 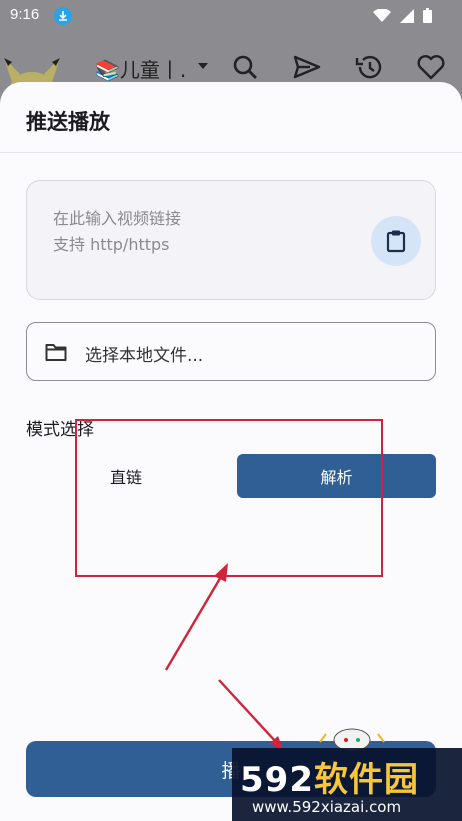 What do you see at coordinates (406, 16) in the screenshot?
I see `signal-icon` at bounding box center [406, 16].